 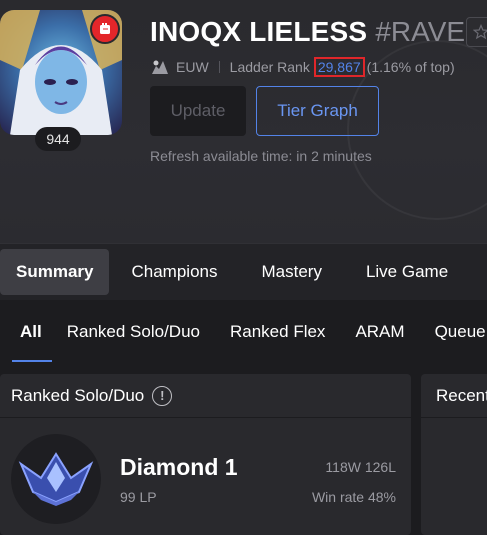 I want to click on summoner-name-row: INOQX LIELESS #RAVE, so click(x=307, y=32).